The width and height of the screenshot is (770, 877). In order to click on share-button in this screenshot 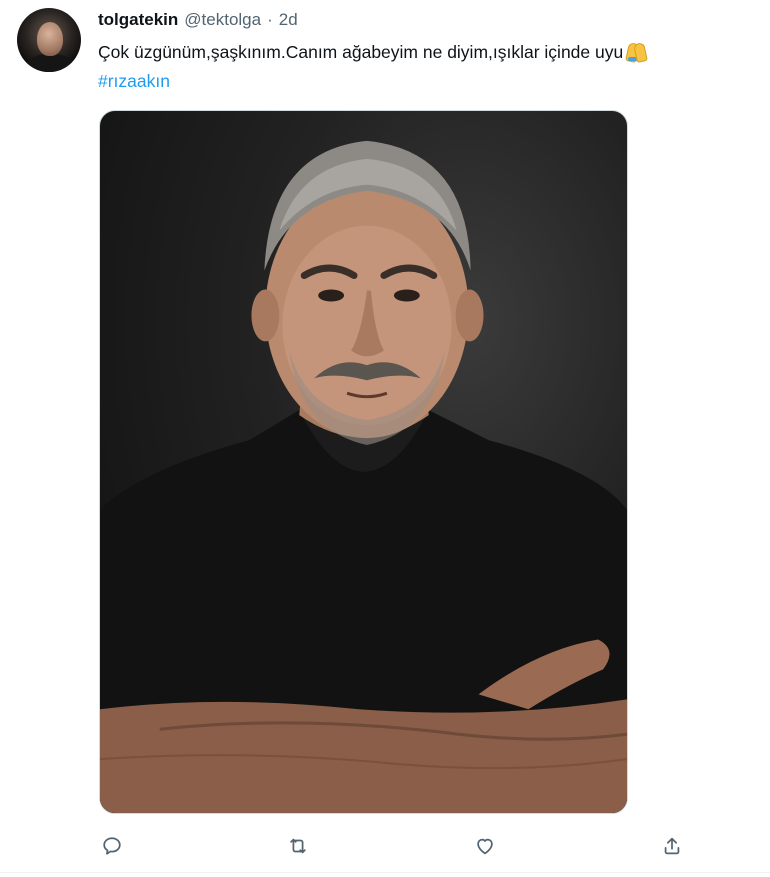, I will do `click(672, 846)`.